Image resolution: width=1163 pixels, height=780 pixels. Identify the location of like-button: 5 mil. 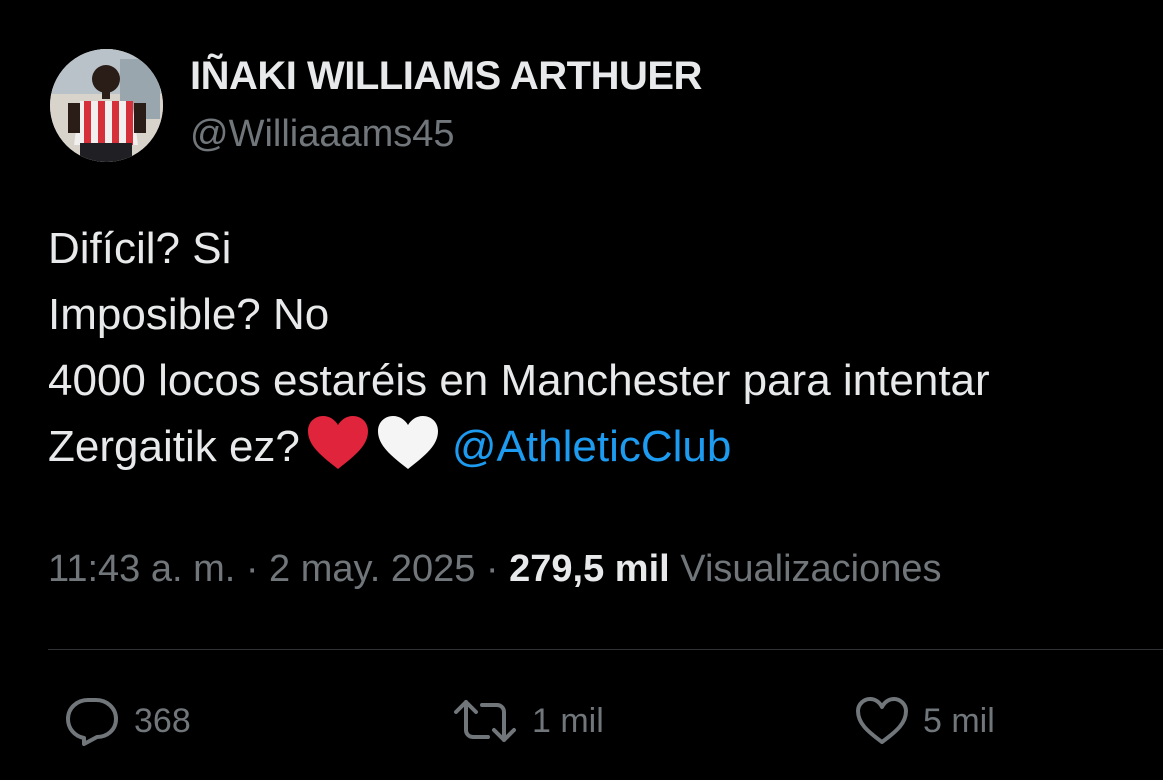
(925, 721).